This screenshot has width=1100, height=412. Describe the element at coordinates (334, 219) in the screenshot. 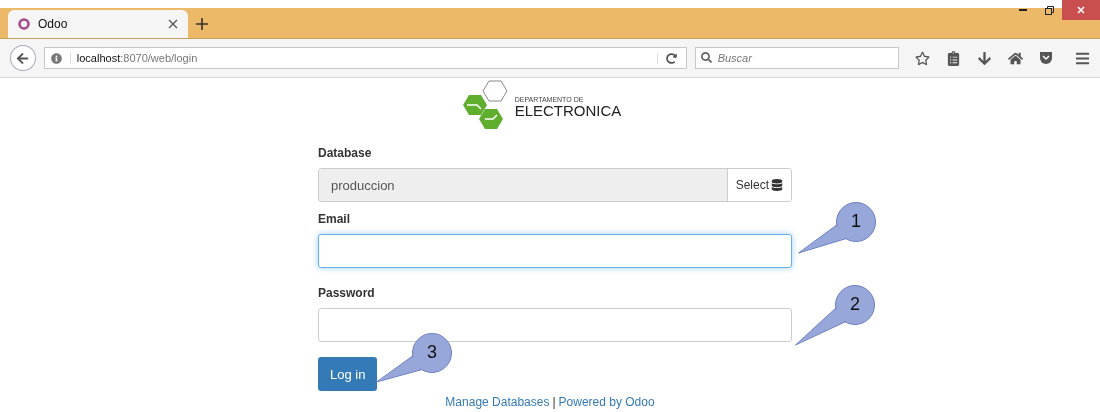

I see `field-label: Email` at that location.